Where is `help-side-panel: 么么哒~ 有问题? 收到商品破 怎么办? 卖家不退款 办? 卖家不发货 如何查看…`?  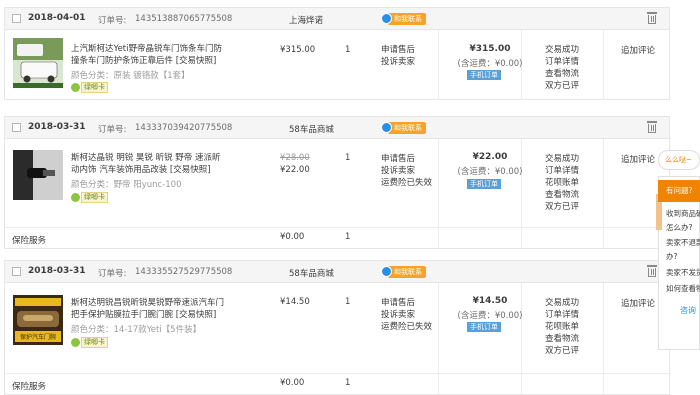
help-side-panel: 么么哒~ 有问题? 收到商品破 怎么办? 卖家不退款 办? 卖家不发货 如何查看… is located at coordinates (678, 255).